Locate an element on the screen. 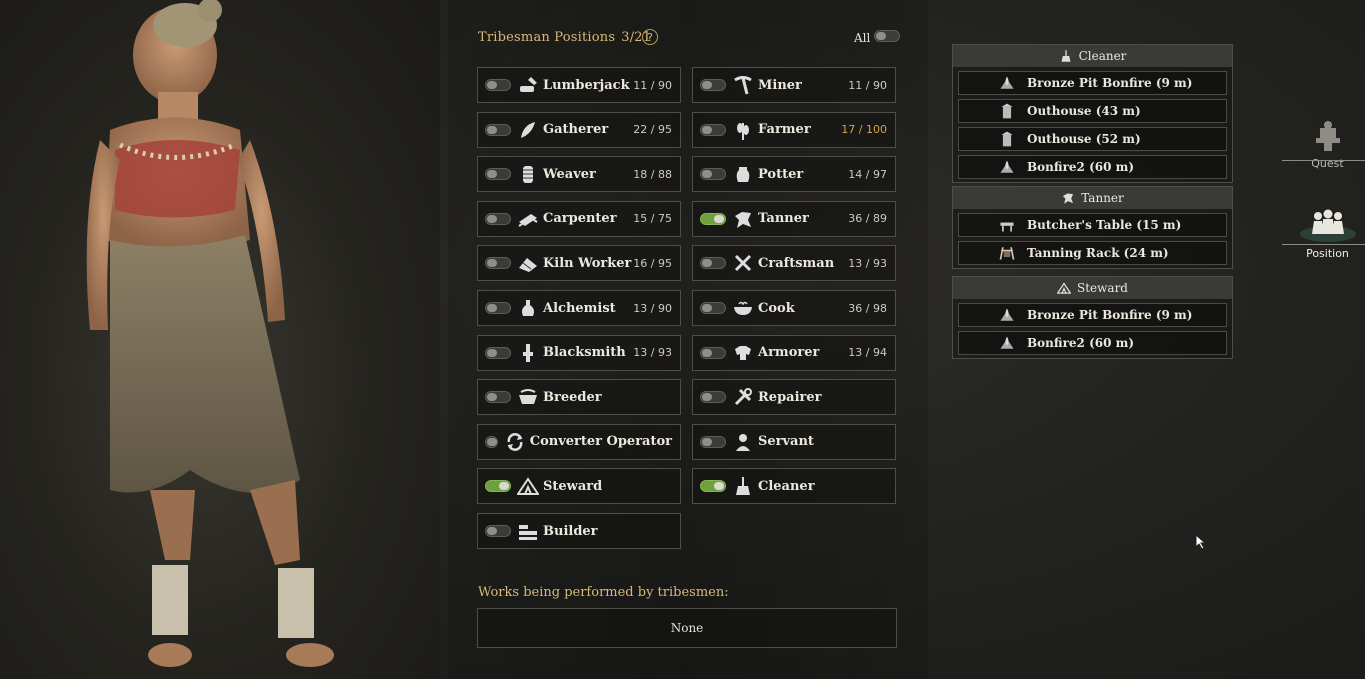 Image resolution: width=1365 pixels, height=679 pixels. position-card-breeder: Breeder is located at coordinates (579, 397).